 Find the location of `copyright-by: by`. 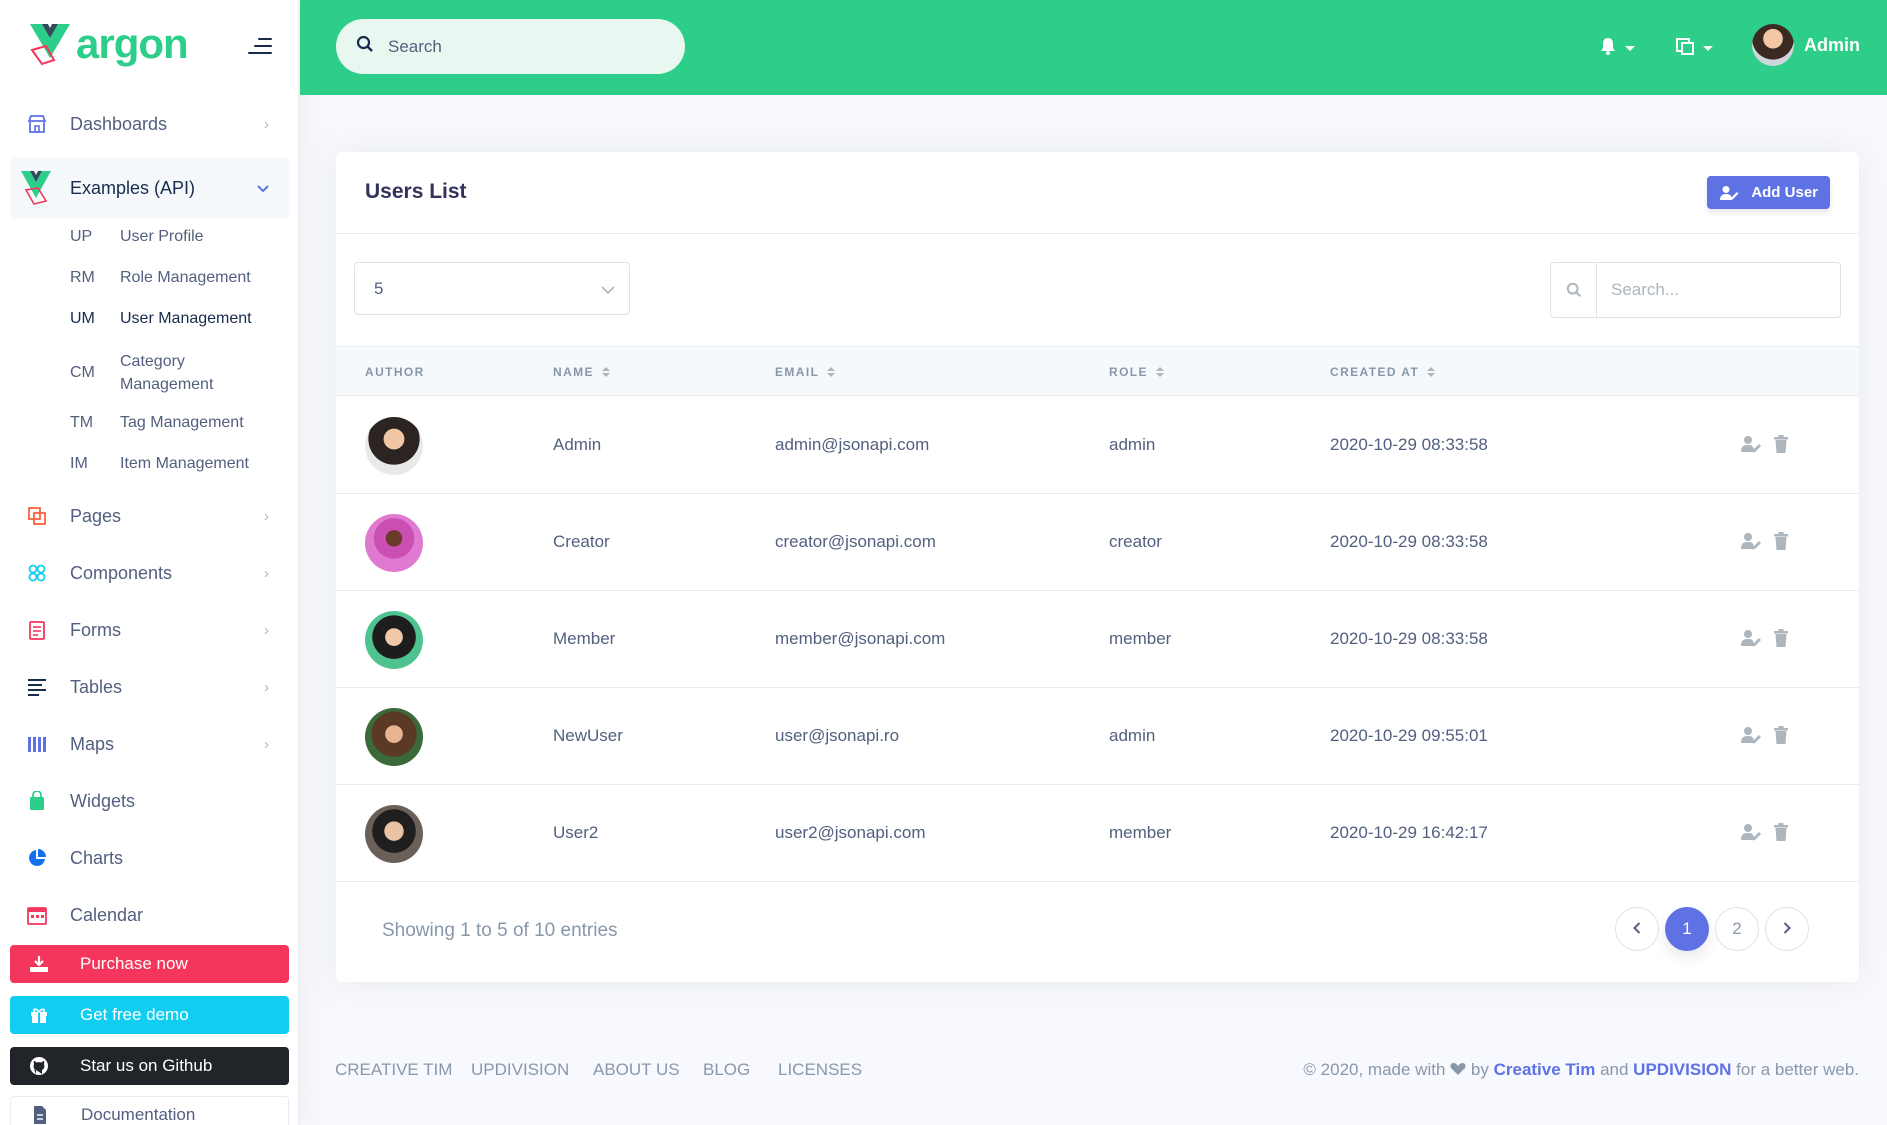

copyright-by: by is located at coordinates (1479, 1069).